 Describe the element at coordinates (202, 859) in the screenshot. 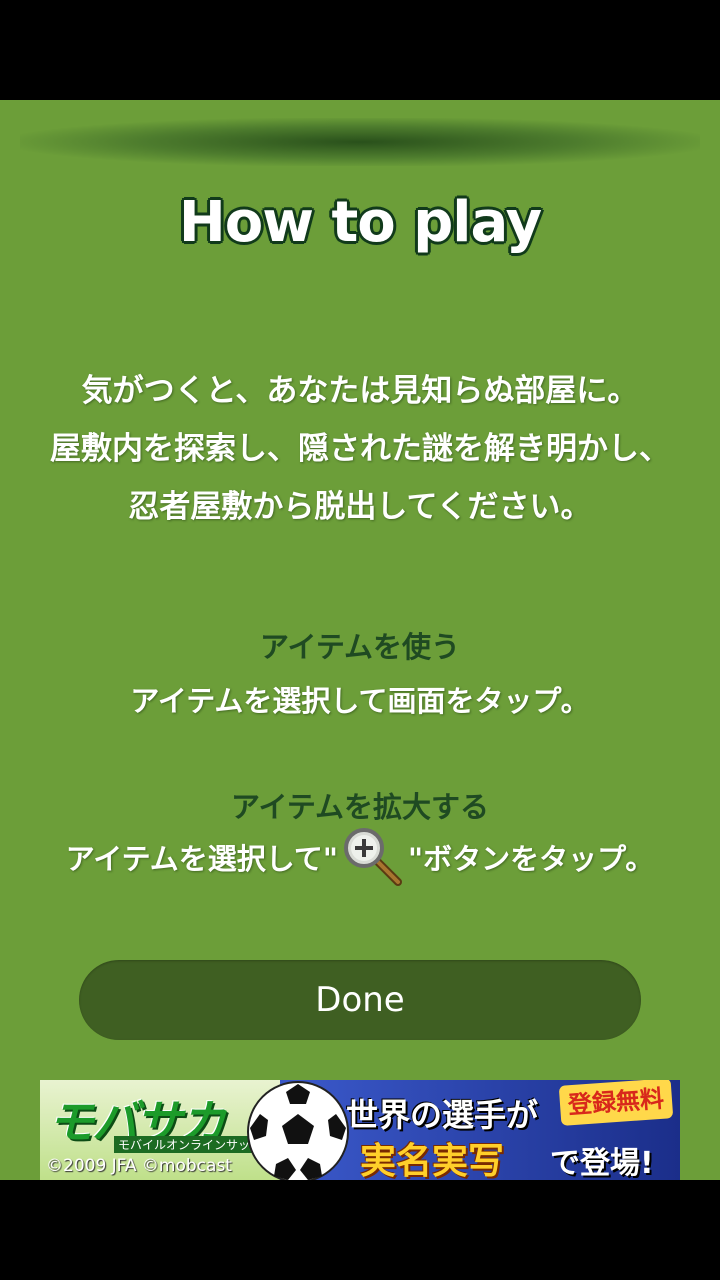

I see `zoom-text-before: アイテムを選択して"` at that location.